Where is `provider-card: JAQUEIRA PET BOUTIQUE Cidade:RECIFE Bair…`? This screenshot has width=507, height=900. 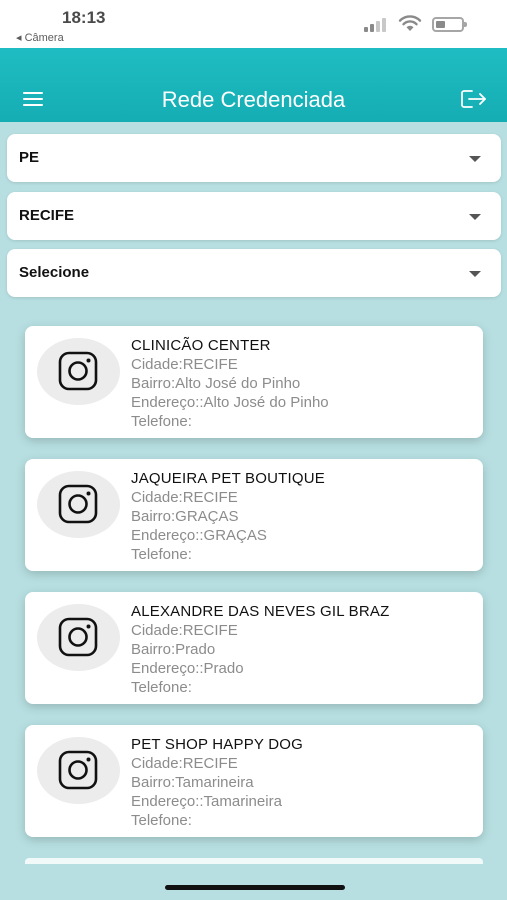 provider-card: JAQUEIRA PET BOUTIQUE Cidade:RECIFE Bair… is located at coordinates (254, 515).